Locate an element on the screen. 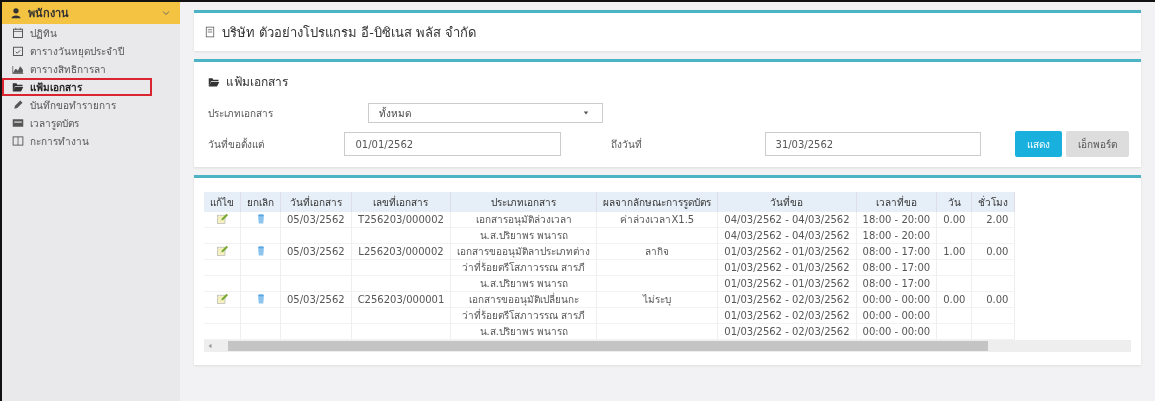 This screenshot has height=401, width=1155. sidebar-item: ตารางสิทธิการลา is located at coordinates (91, 69).